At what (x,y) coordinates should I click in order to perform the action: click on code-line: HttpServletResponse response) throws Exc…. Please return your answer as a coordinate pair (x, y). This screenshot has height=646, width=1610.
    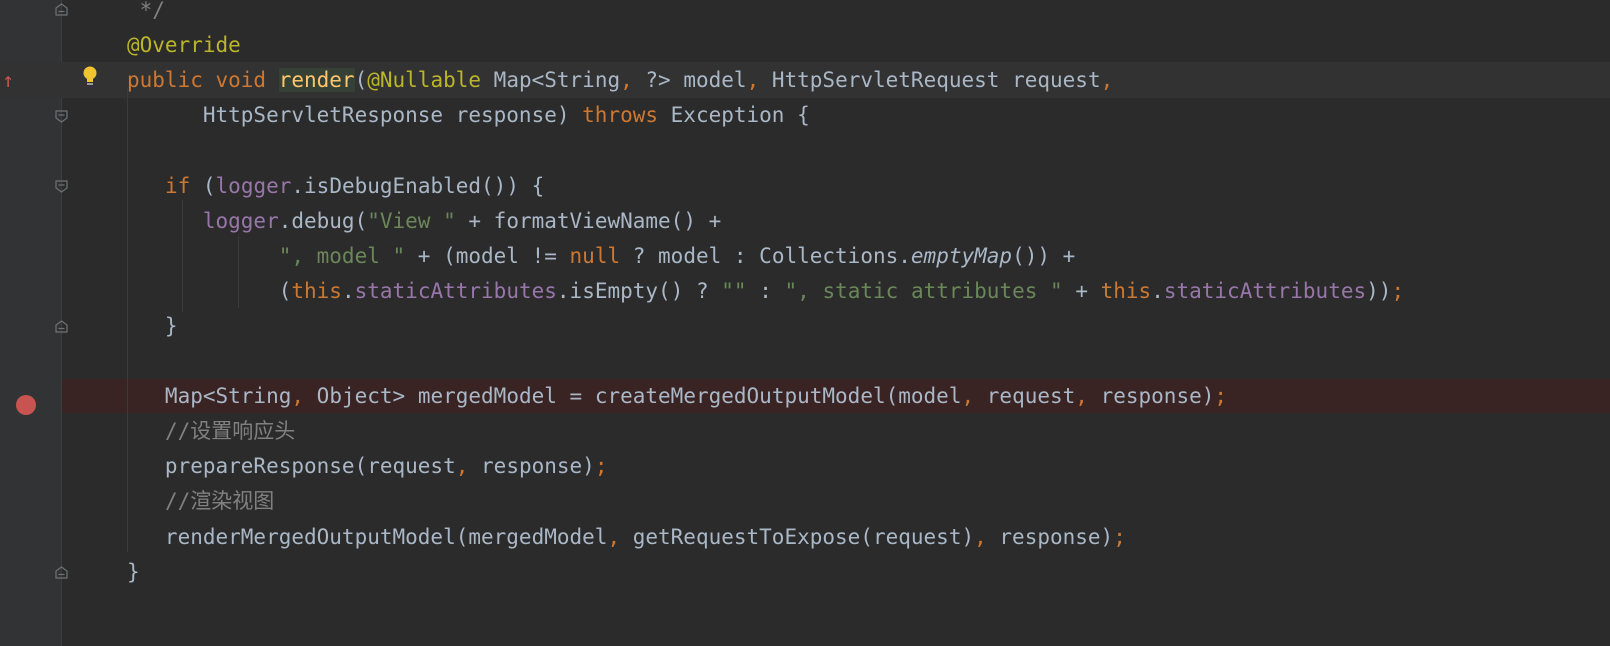
    Looking at the image, I should click on (805, 115).